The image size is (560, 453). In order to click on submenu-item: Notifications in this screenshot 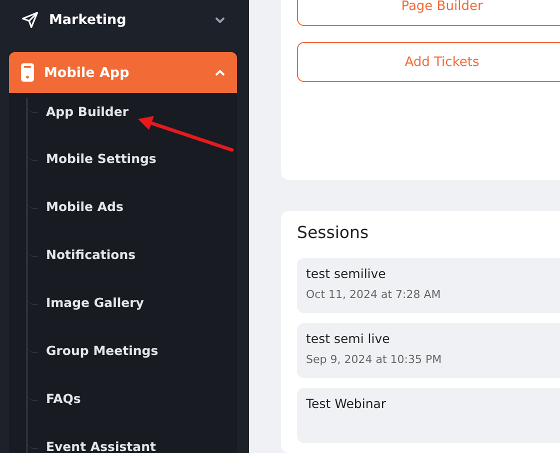, I will do `click(91, 254)`.